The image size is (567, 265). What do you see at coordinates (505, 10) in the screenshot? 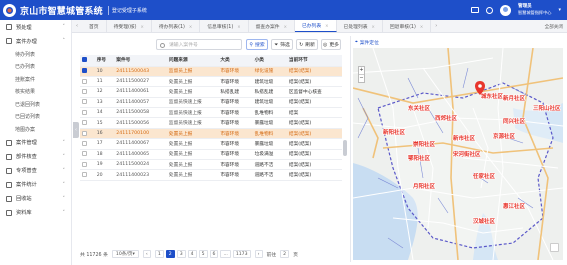
I see `avatar` at bounding box center [505, 10].